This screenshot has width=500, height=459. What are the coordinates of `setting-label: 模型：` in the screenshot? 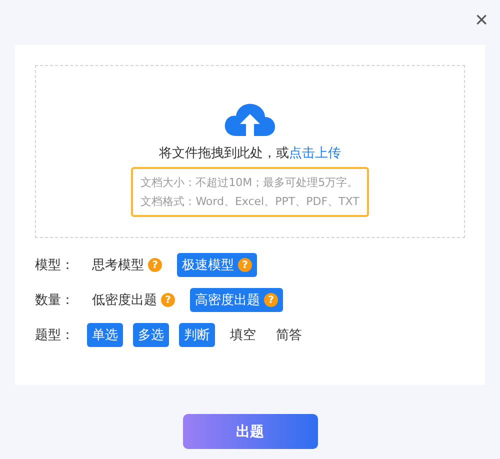 It's located at (55, 265).